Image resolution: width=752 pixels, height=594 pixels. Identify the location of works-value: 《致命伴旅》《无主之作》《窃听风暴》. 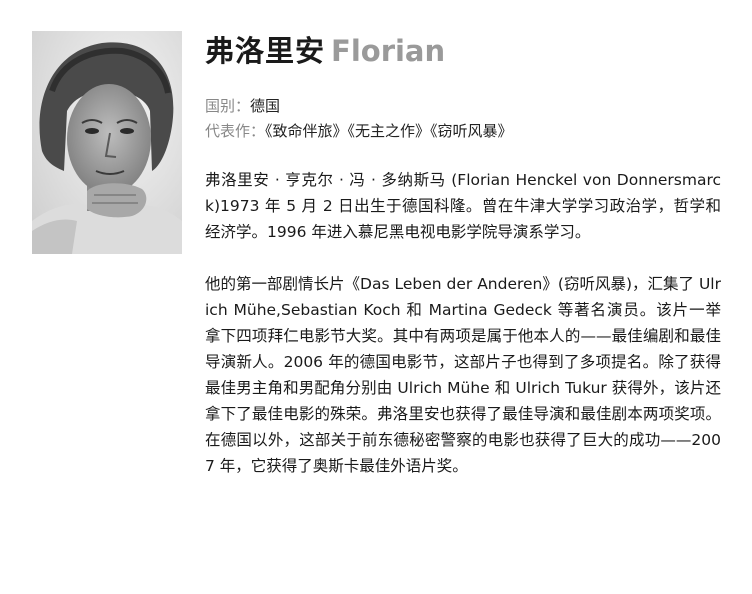
(389, 131).